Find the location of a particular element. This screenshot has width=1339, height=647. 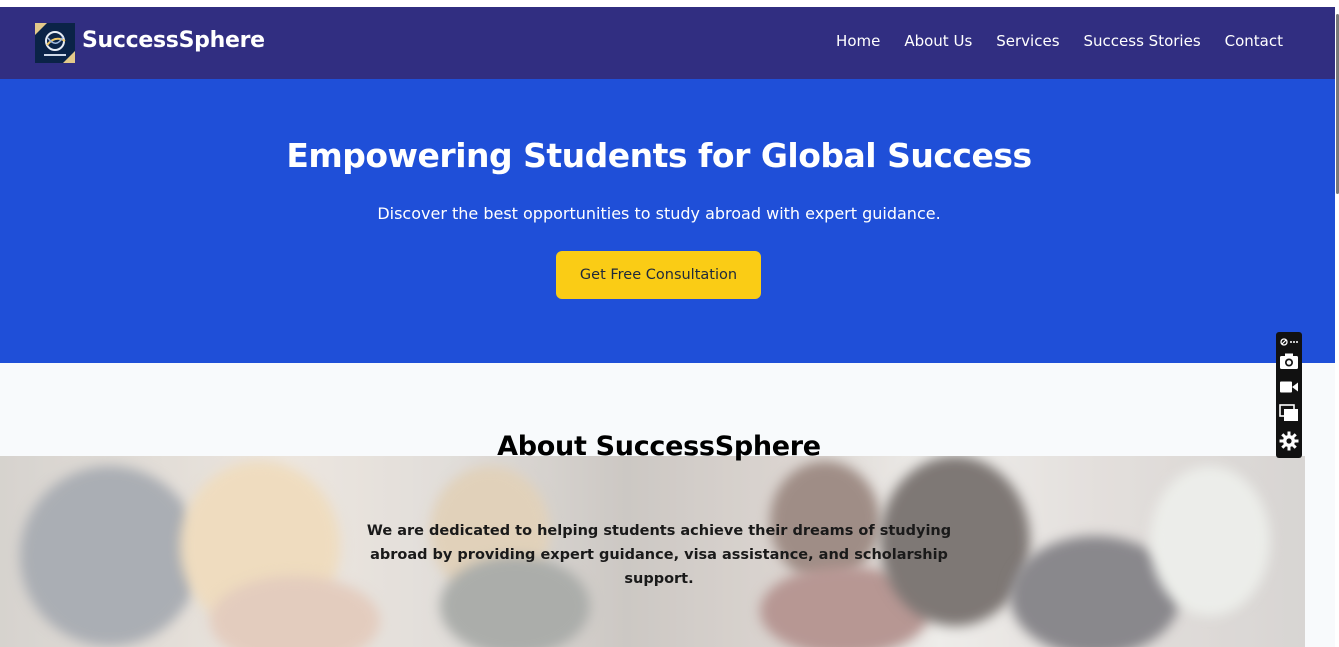

nav-about-us: About Us is located at coordinates (938, 41).